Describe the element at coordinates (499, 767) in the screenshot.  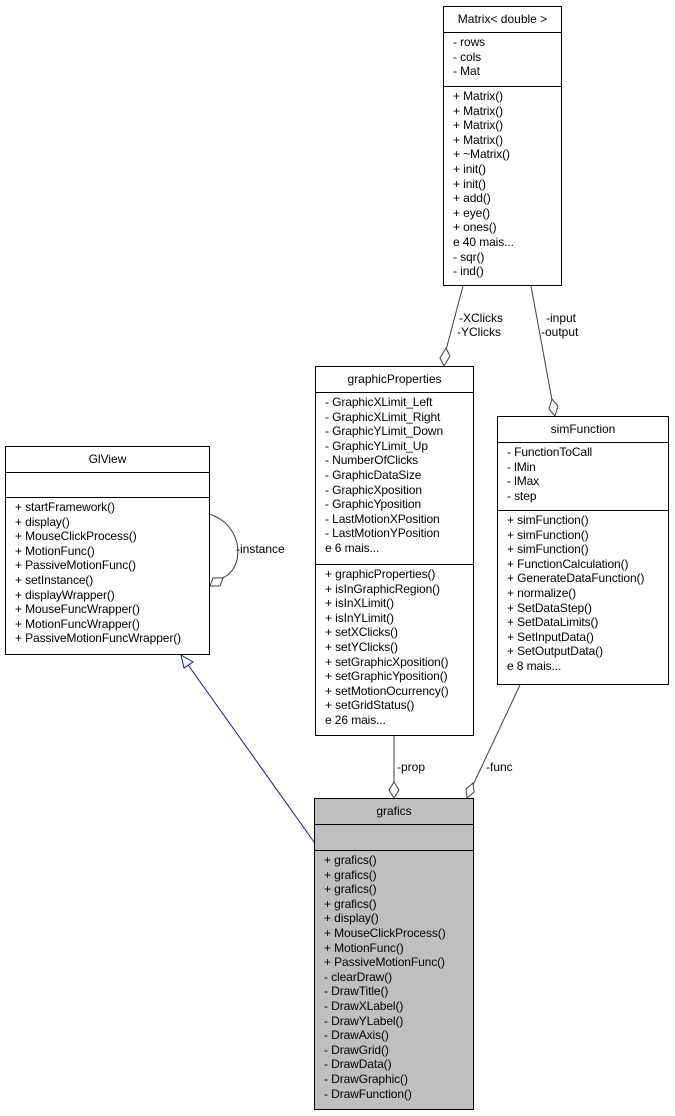
I see `edge-label-func: -func` at that location.